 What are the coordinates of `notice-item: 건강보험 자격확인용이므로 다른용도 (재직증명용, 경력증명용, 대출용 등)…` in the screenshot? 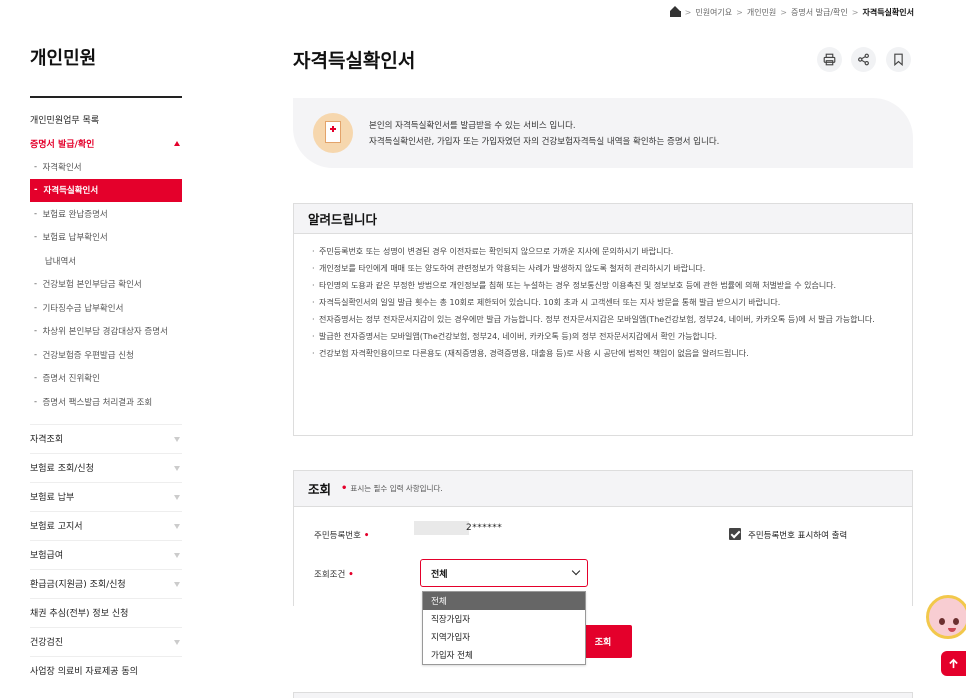 It's located at (604, 354).